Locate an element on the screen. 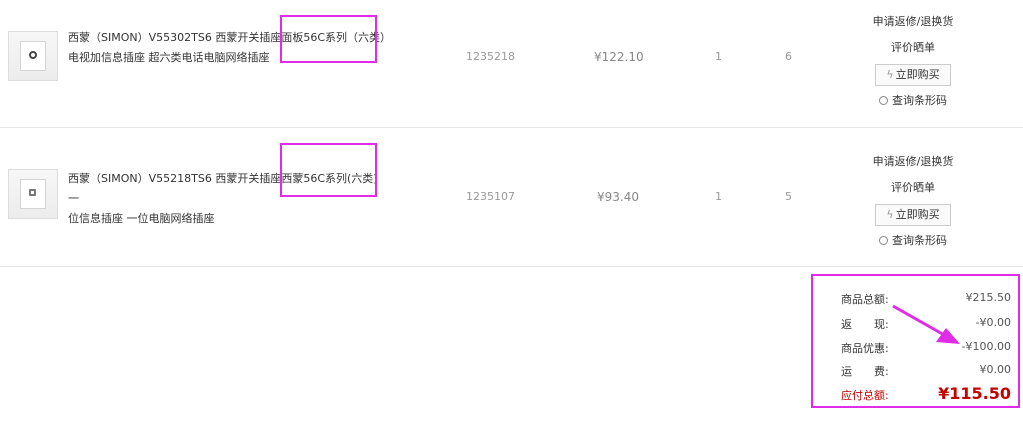 Image resolution: width=1023 pixels, height=422 pixels. shipping-label: 运 费: is located at coordinates (865, 371).